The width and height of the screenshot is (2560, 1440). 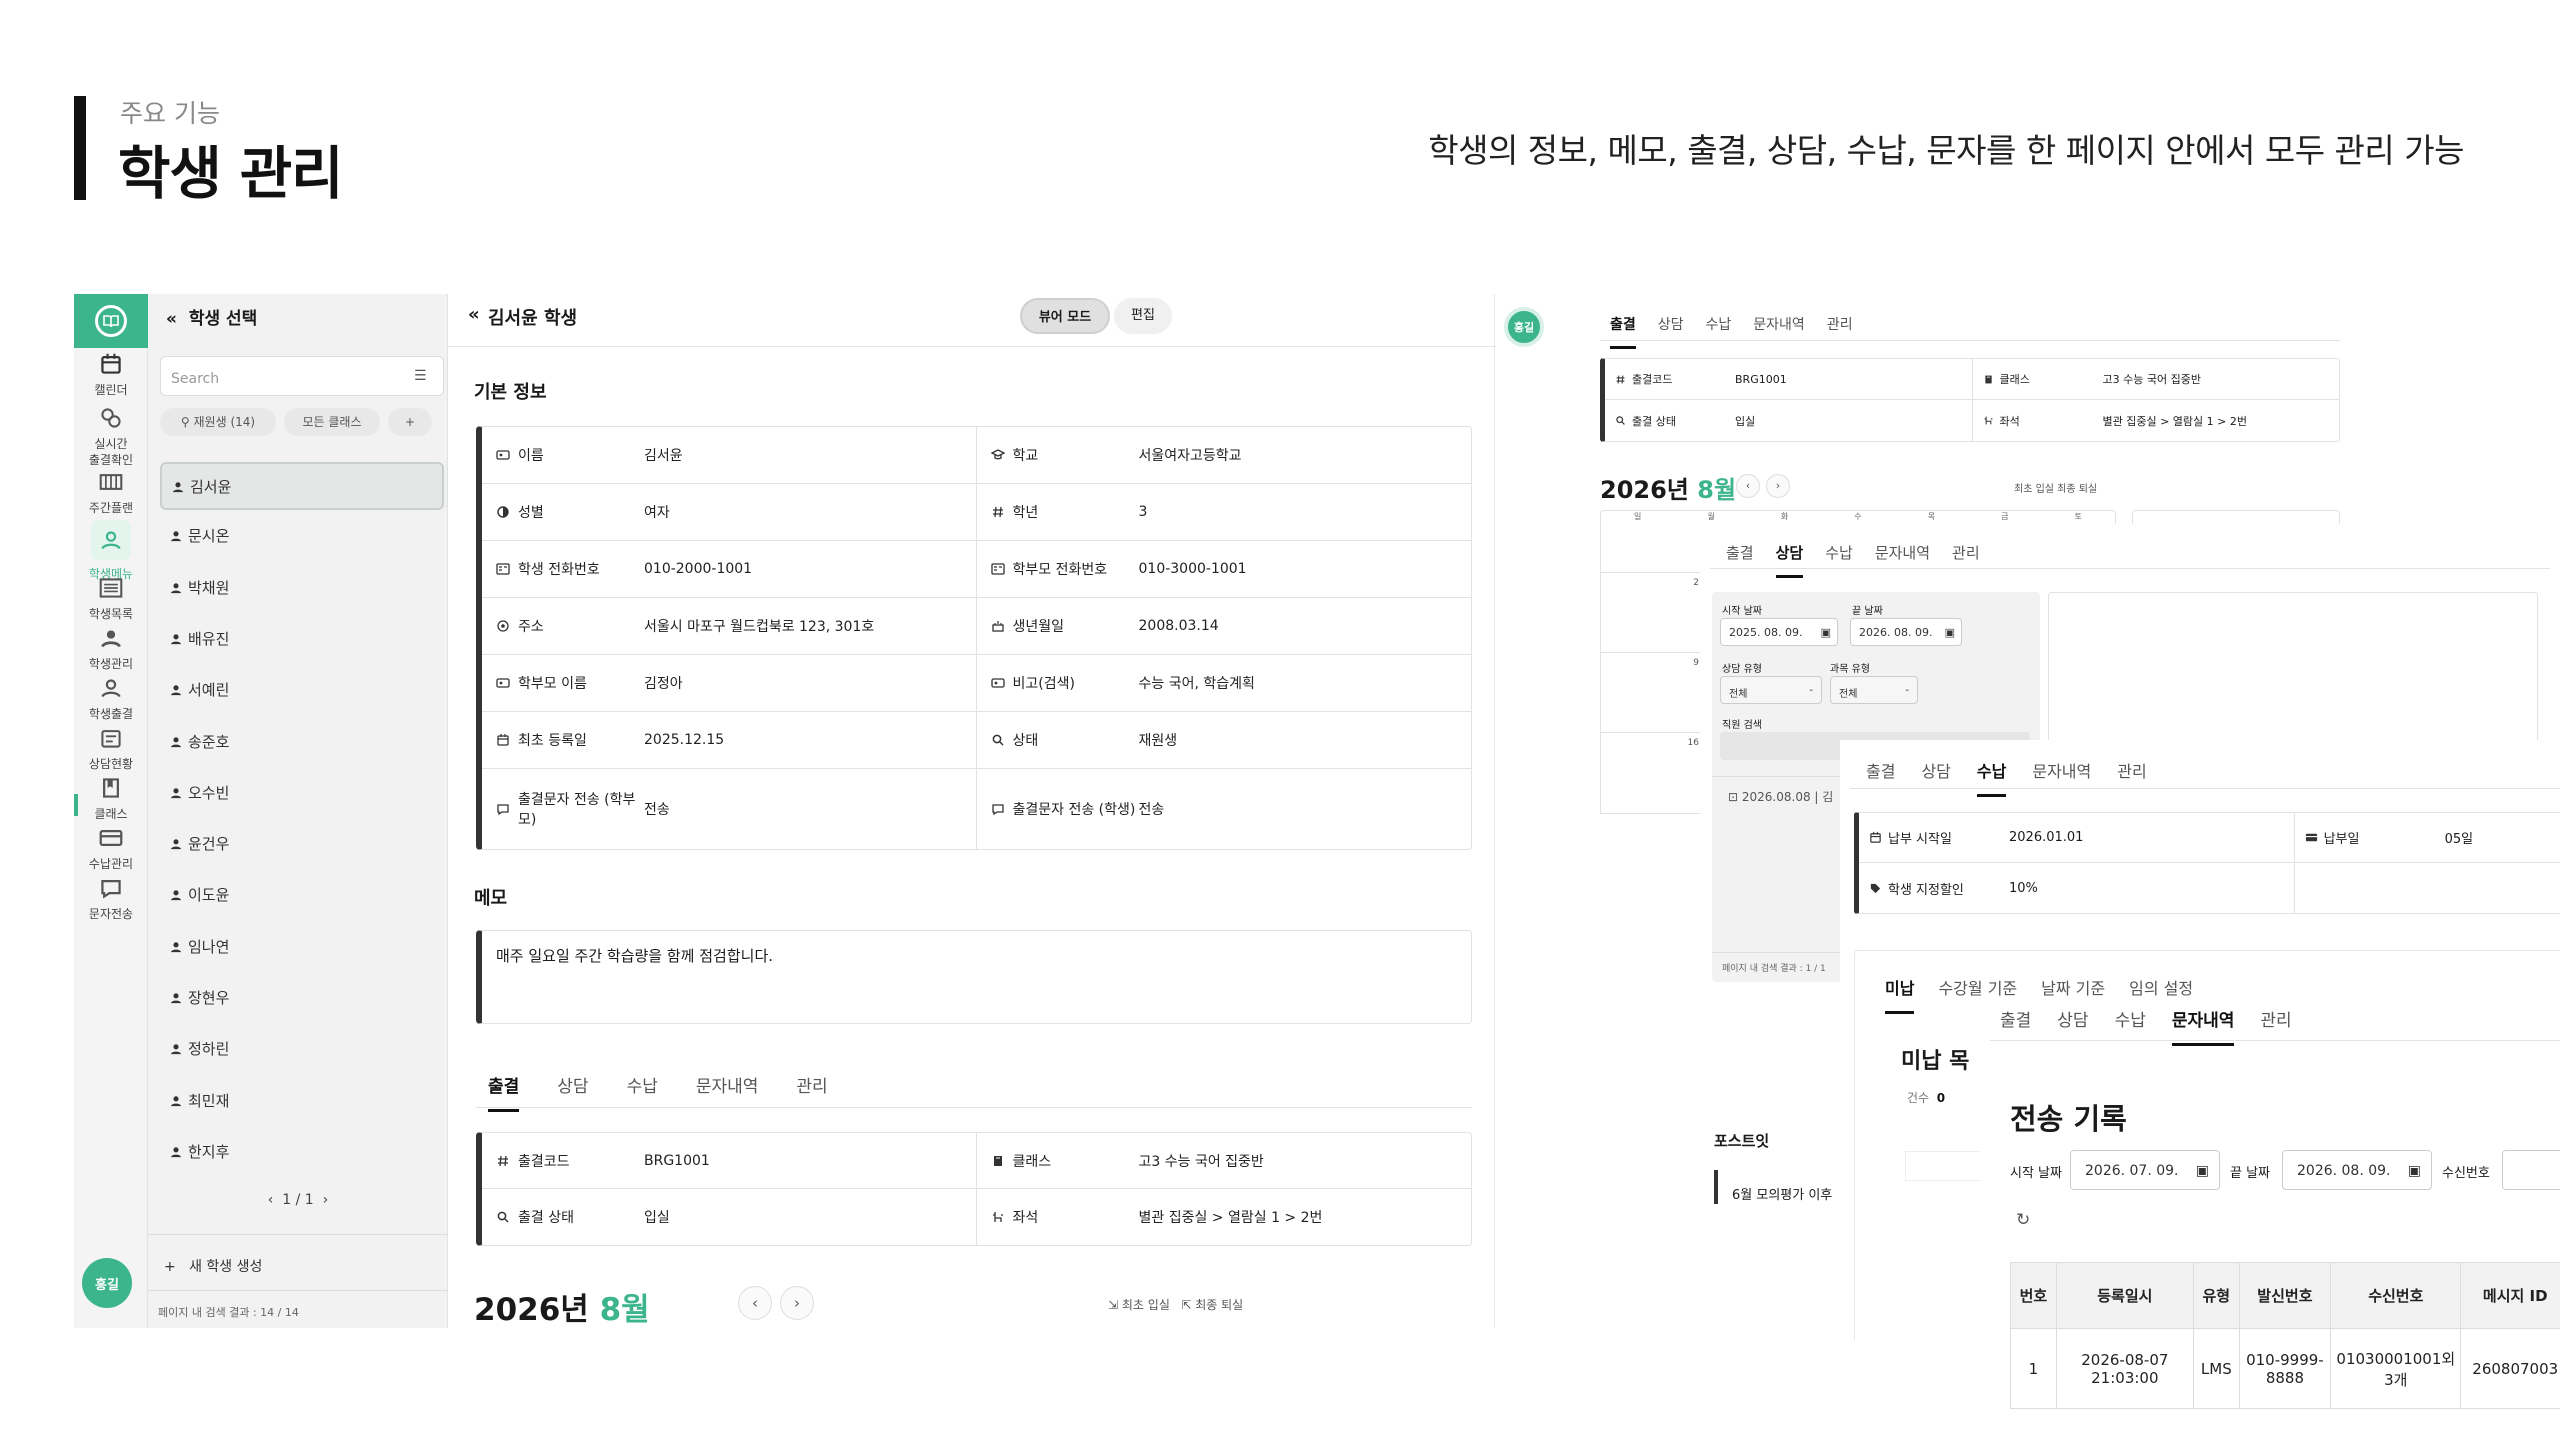 What do you see at coordinates (1771, 690) in the screenshot?
I see `consult-type-select: 전체 -` at bounding box center [1771, 690].